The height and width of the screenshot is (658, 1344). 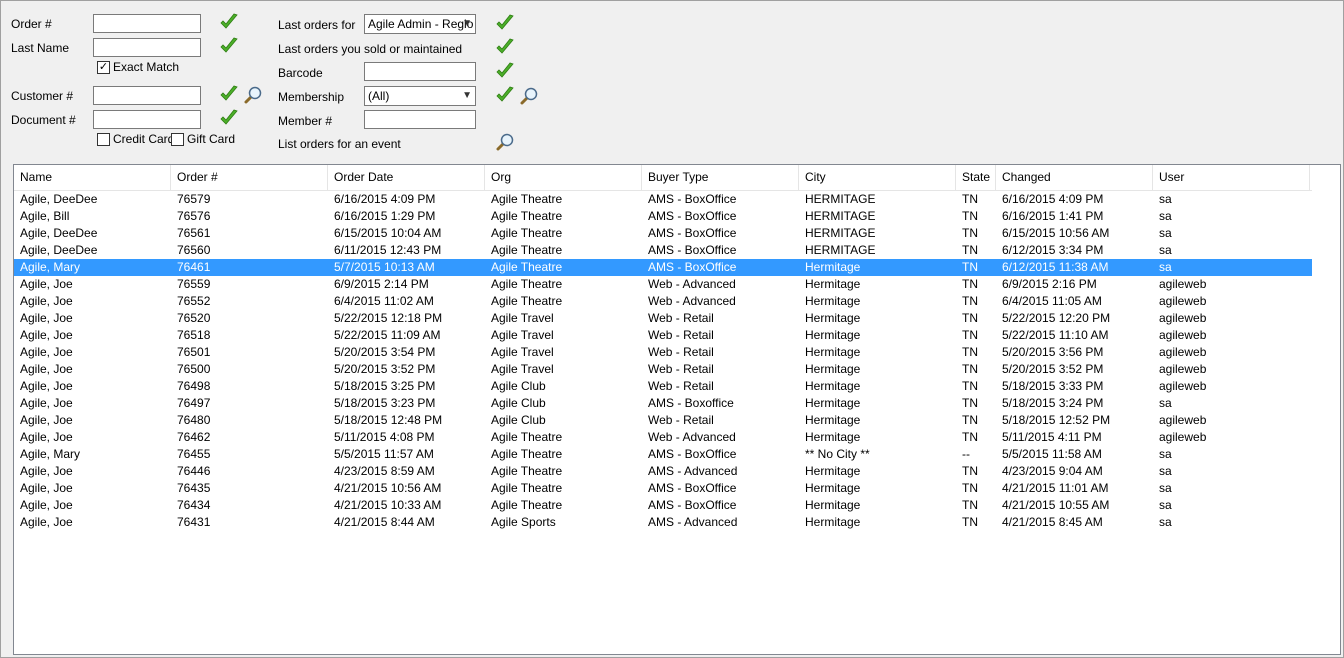 I want to click on last-orders-for-select: Agile Admin - Regio ▼, so click(x=420, y=24).